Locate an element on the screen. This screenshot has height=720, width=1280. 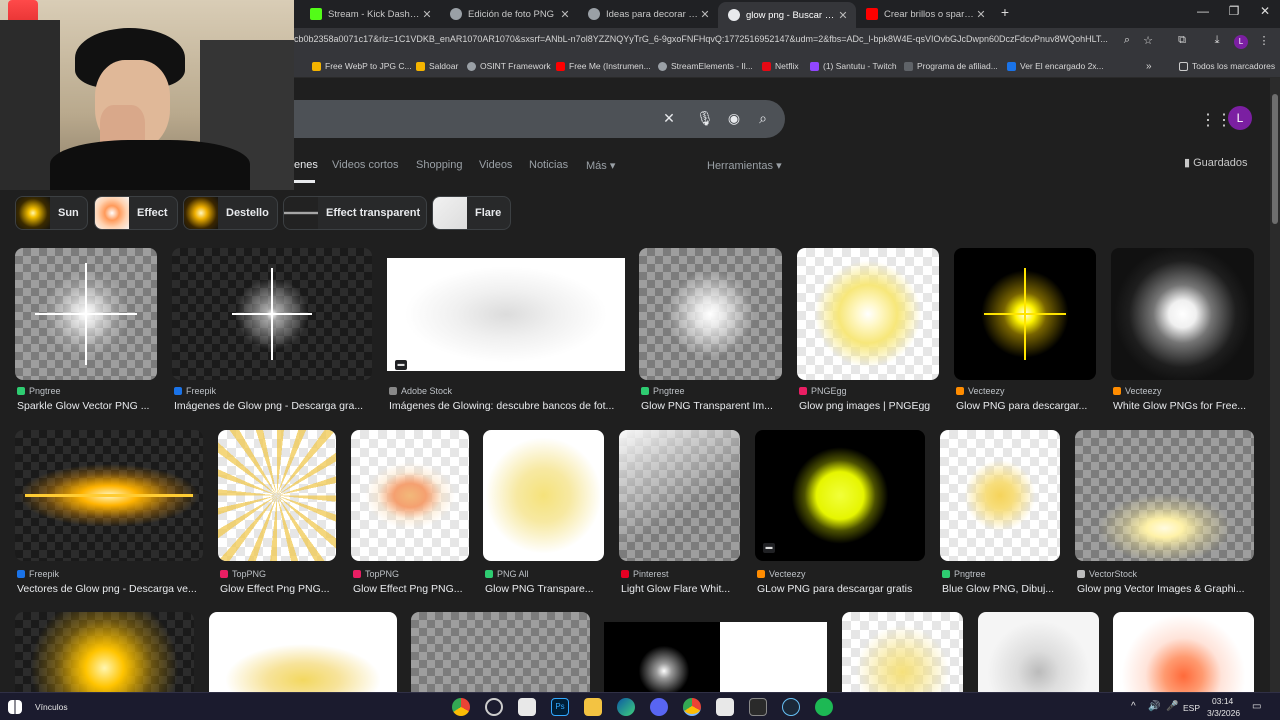
bookmark-item: Saldoar is located at coordinates (437, 66).